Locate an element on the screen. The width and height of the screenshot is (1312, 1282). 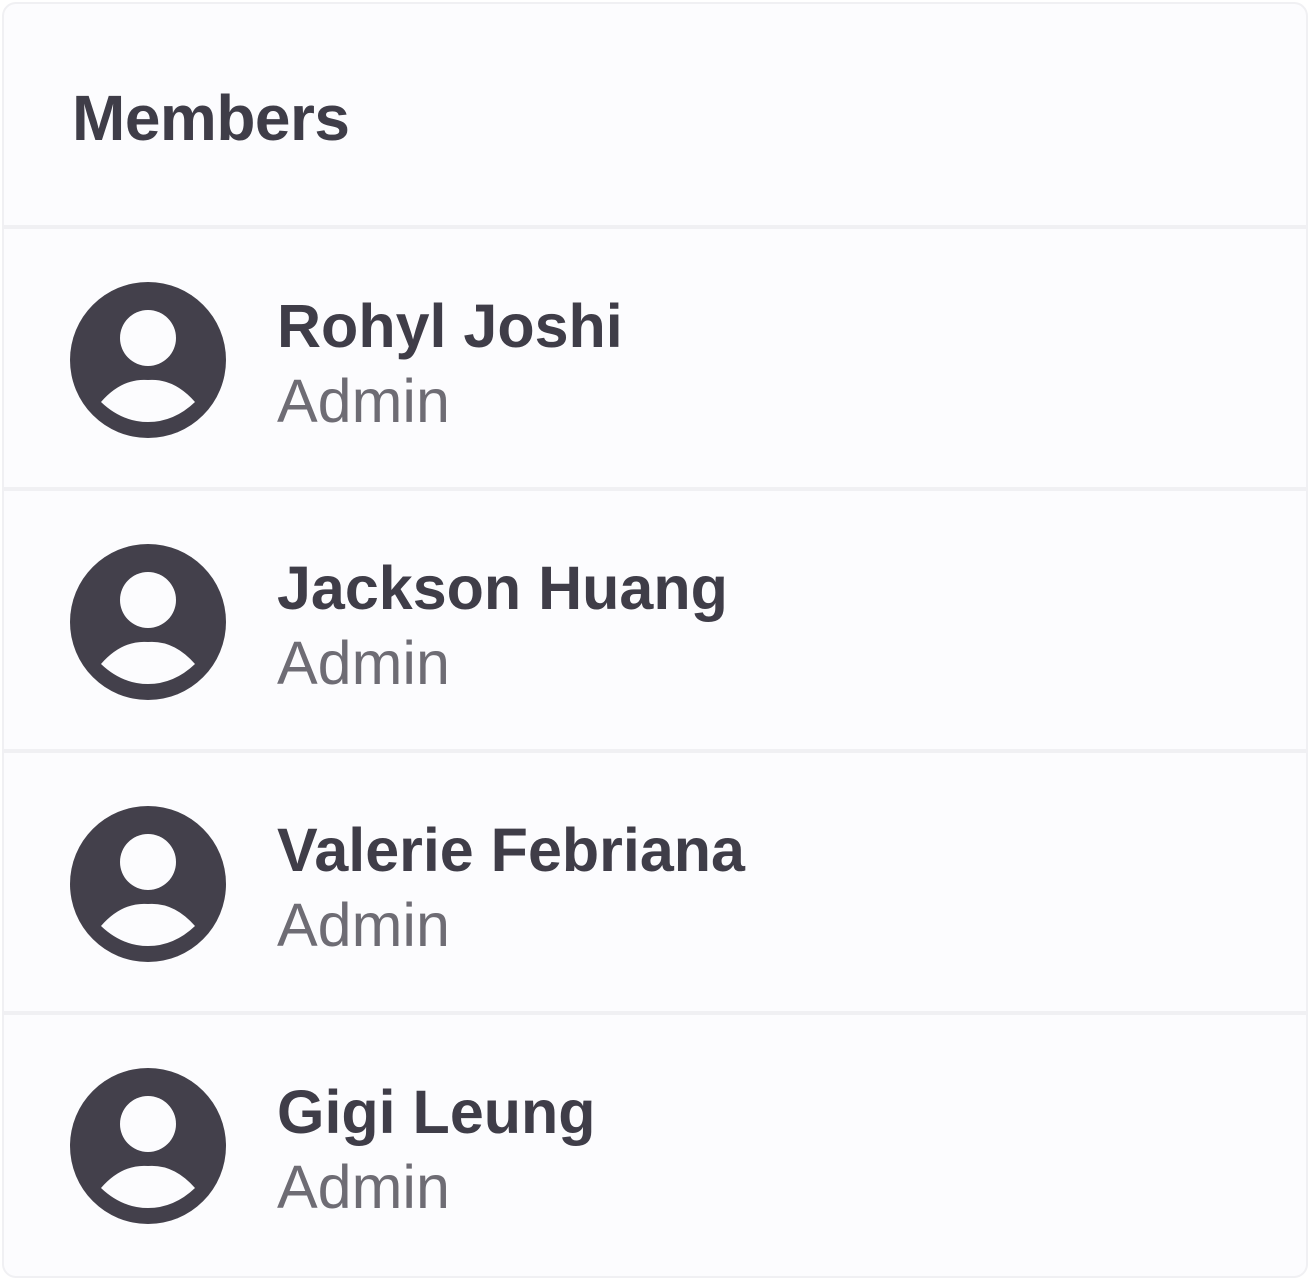
member-name: Gigi Leung is located at coordinates (436, 1112).